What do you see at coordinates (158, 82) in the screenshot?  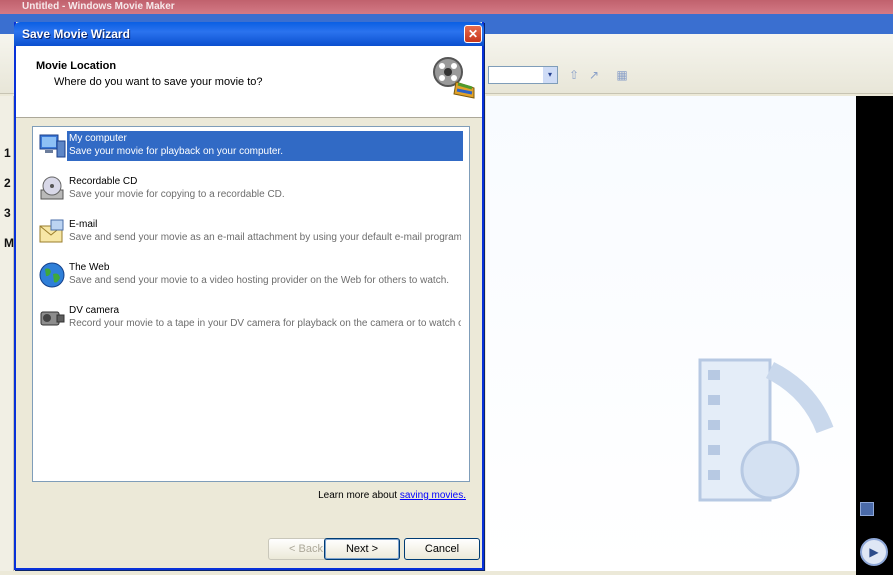 I see `wizard-step-subtitle: Where do you want to save your movie to?` at bounding box center [158, 82].